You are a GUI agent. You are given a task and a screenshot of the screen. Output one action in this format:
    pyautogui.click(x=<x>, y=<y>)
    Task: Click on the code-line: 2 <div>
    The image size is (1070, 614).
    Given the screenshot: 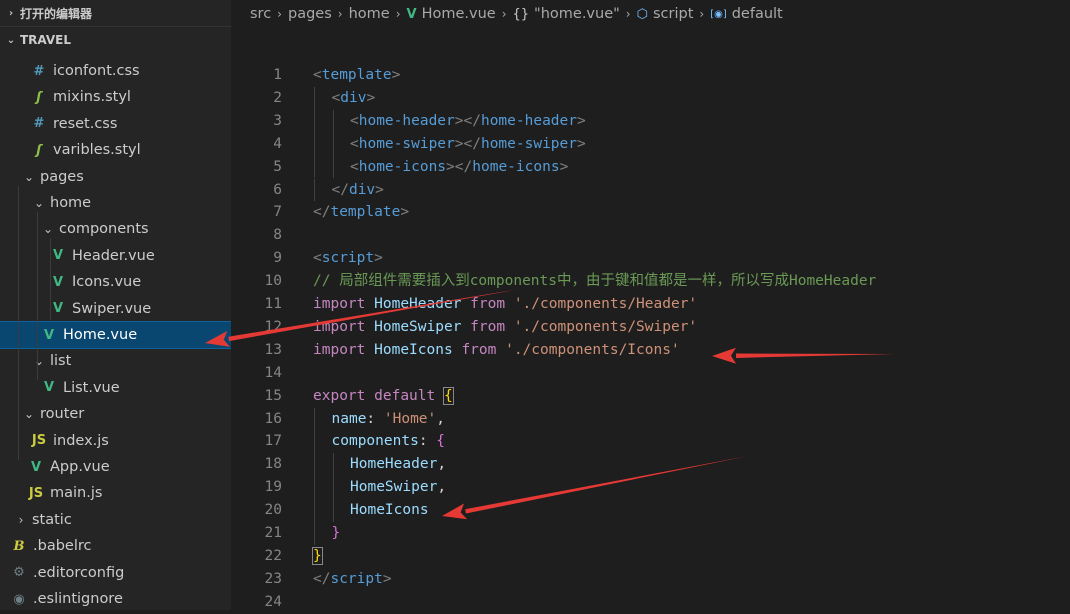 What is the action you would take?
    pyautogui.click(x=650, y=98)
    